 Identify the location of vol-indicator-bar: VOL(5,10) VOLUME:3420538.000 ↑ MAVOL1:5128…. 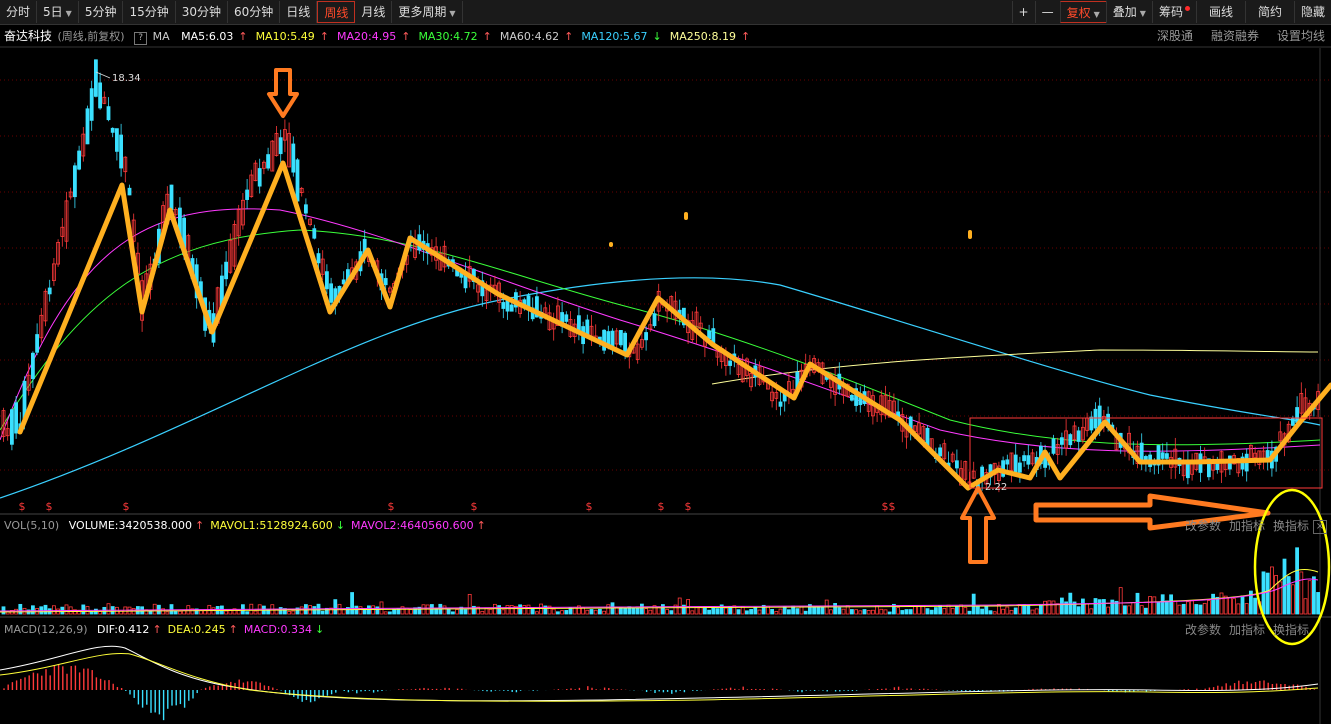
(243, 526).